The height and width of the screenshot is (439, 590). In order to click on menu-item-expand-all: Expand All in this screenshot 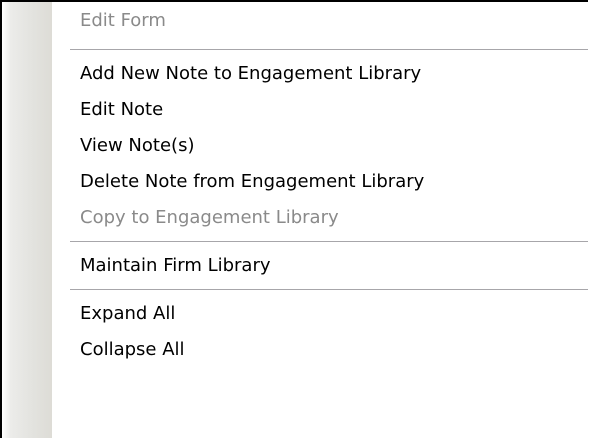, I will do `click(320, 314)`.